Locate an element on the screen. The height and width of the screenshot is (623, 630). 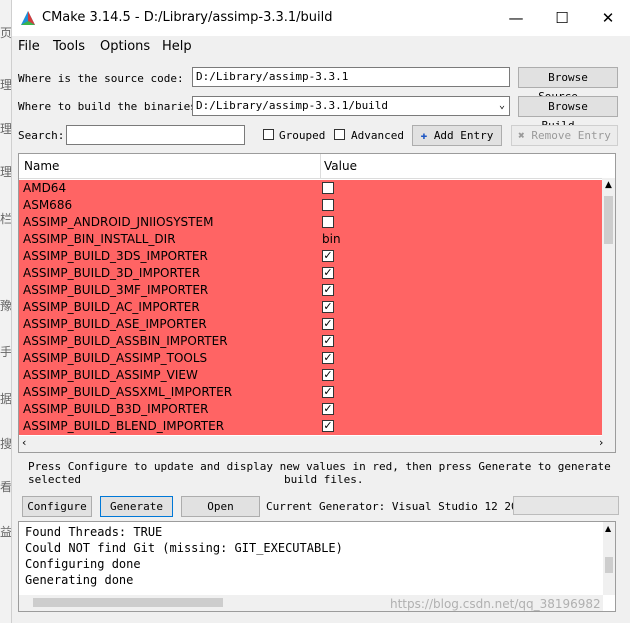
header-value: Value is located at coordinates (340, 166).